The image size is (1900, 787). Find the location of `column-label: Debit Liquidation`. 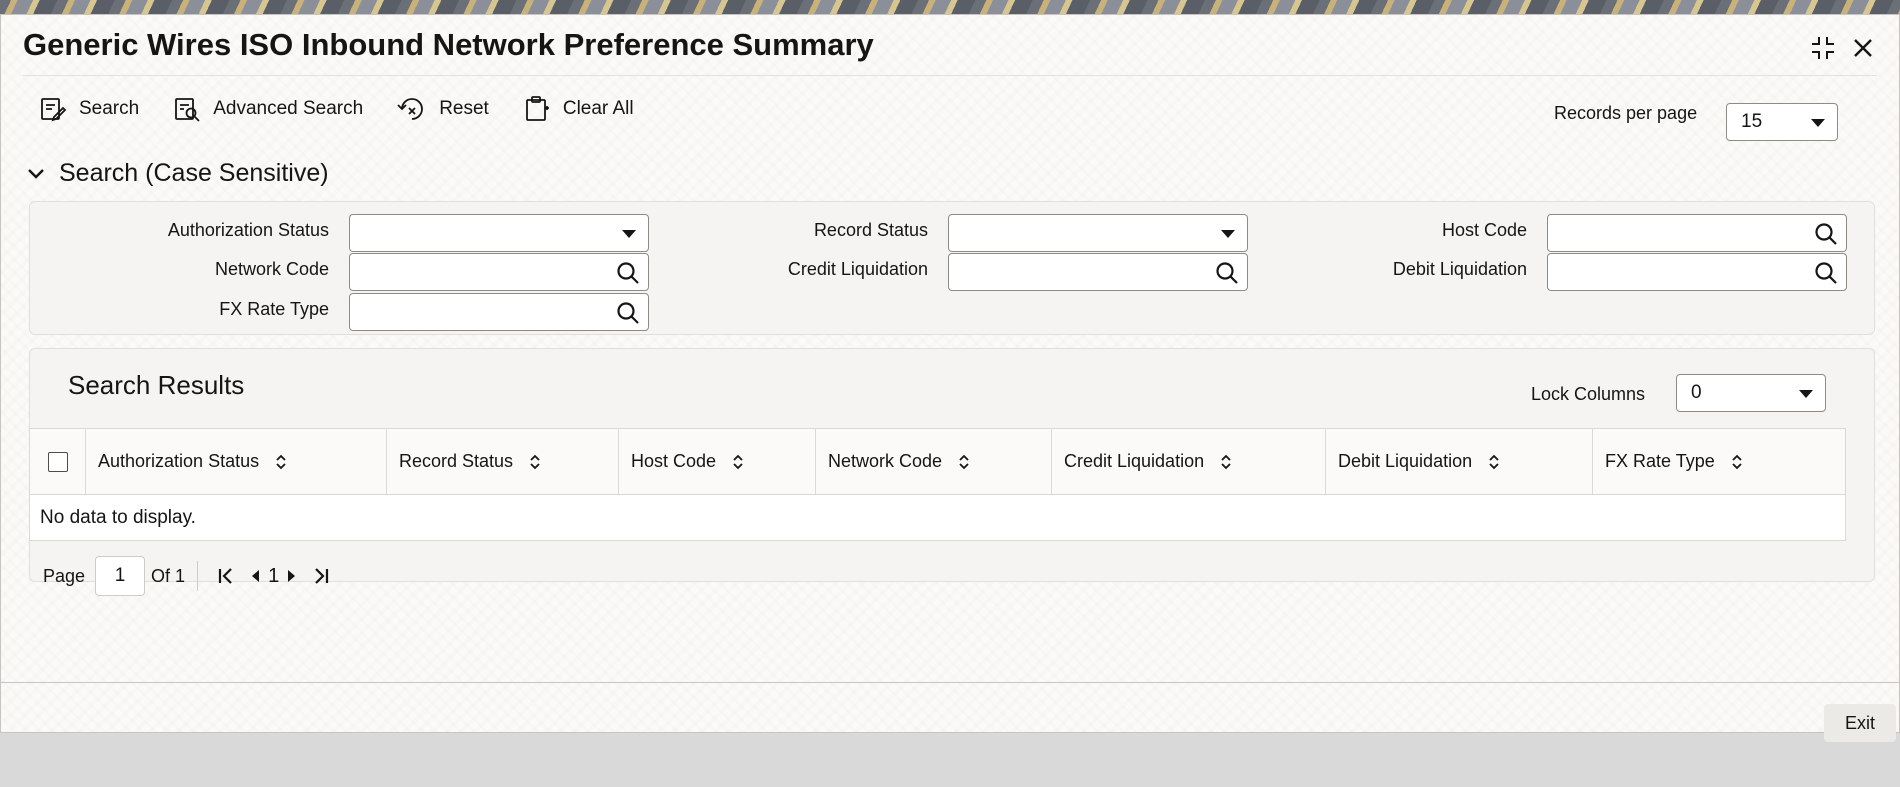

column-label: Debit Liquidation is located at coordinates (1405, 461).